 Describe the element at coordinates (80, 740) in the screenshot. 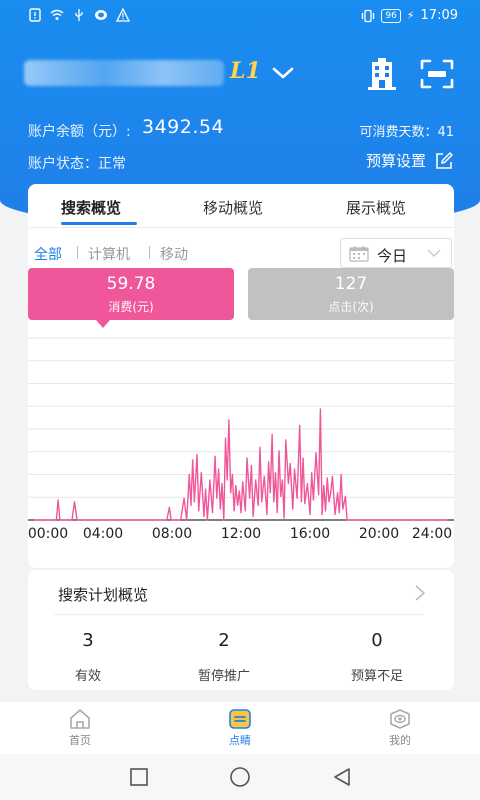

I see `nav-home-label: 首页` at that location.